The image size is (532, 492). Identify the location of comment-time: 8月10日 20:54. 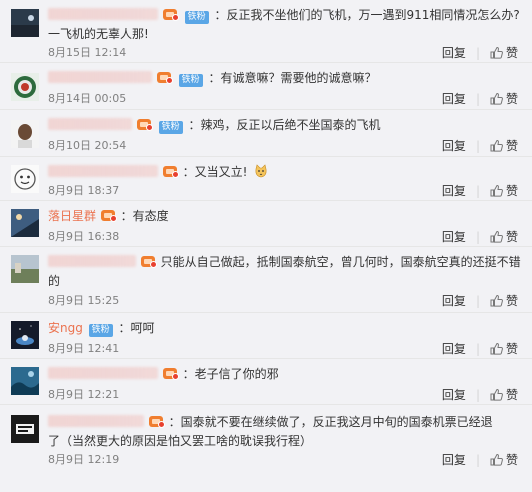
(87, 145).